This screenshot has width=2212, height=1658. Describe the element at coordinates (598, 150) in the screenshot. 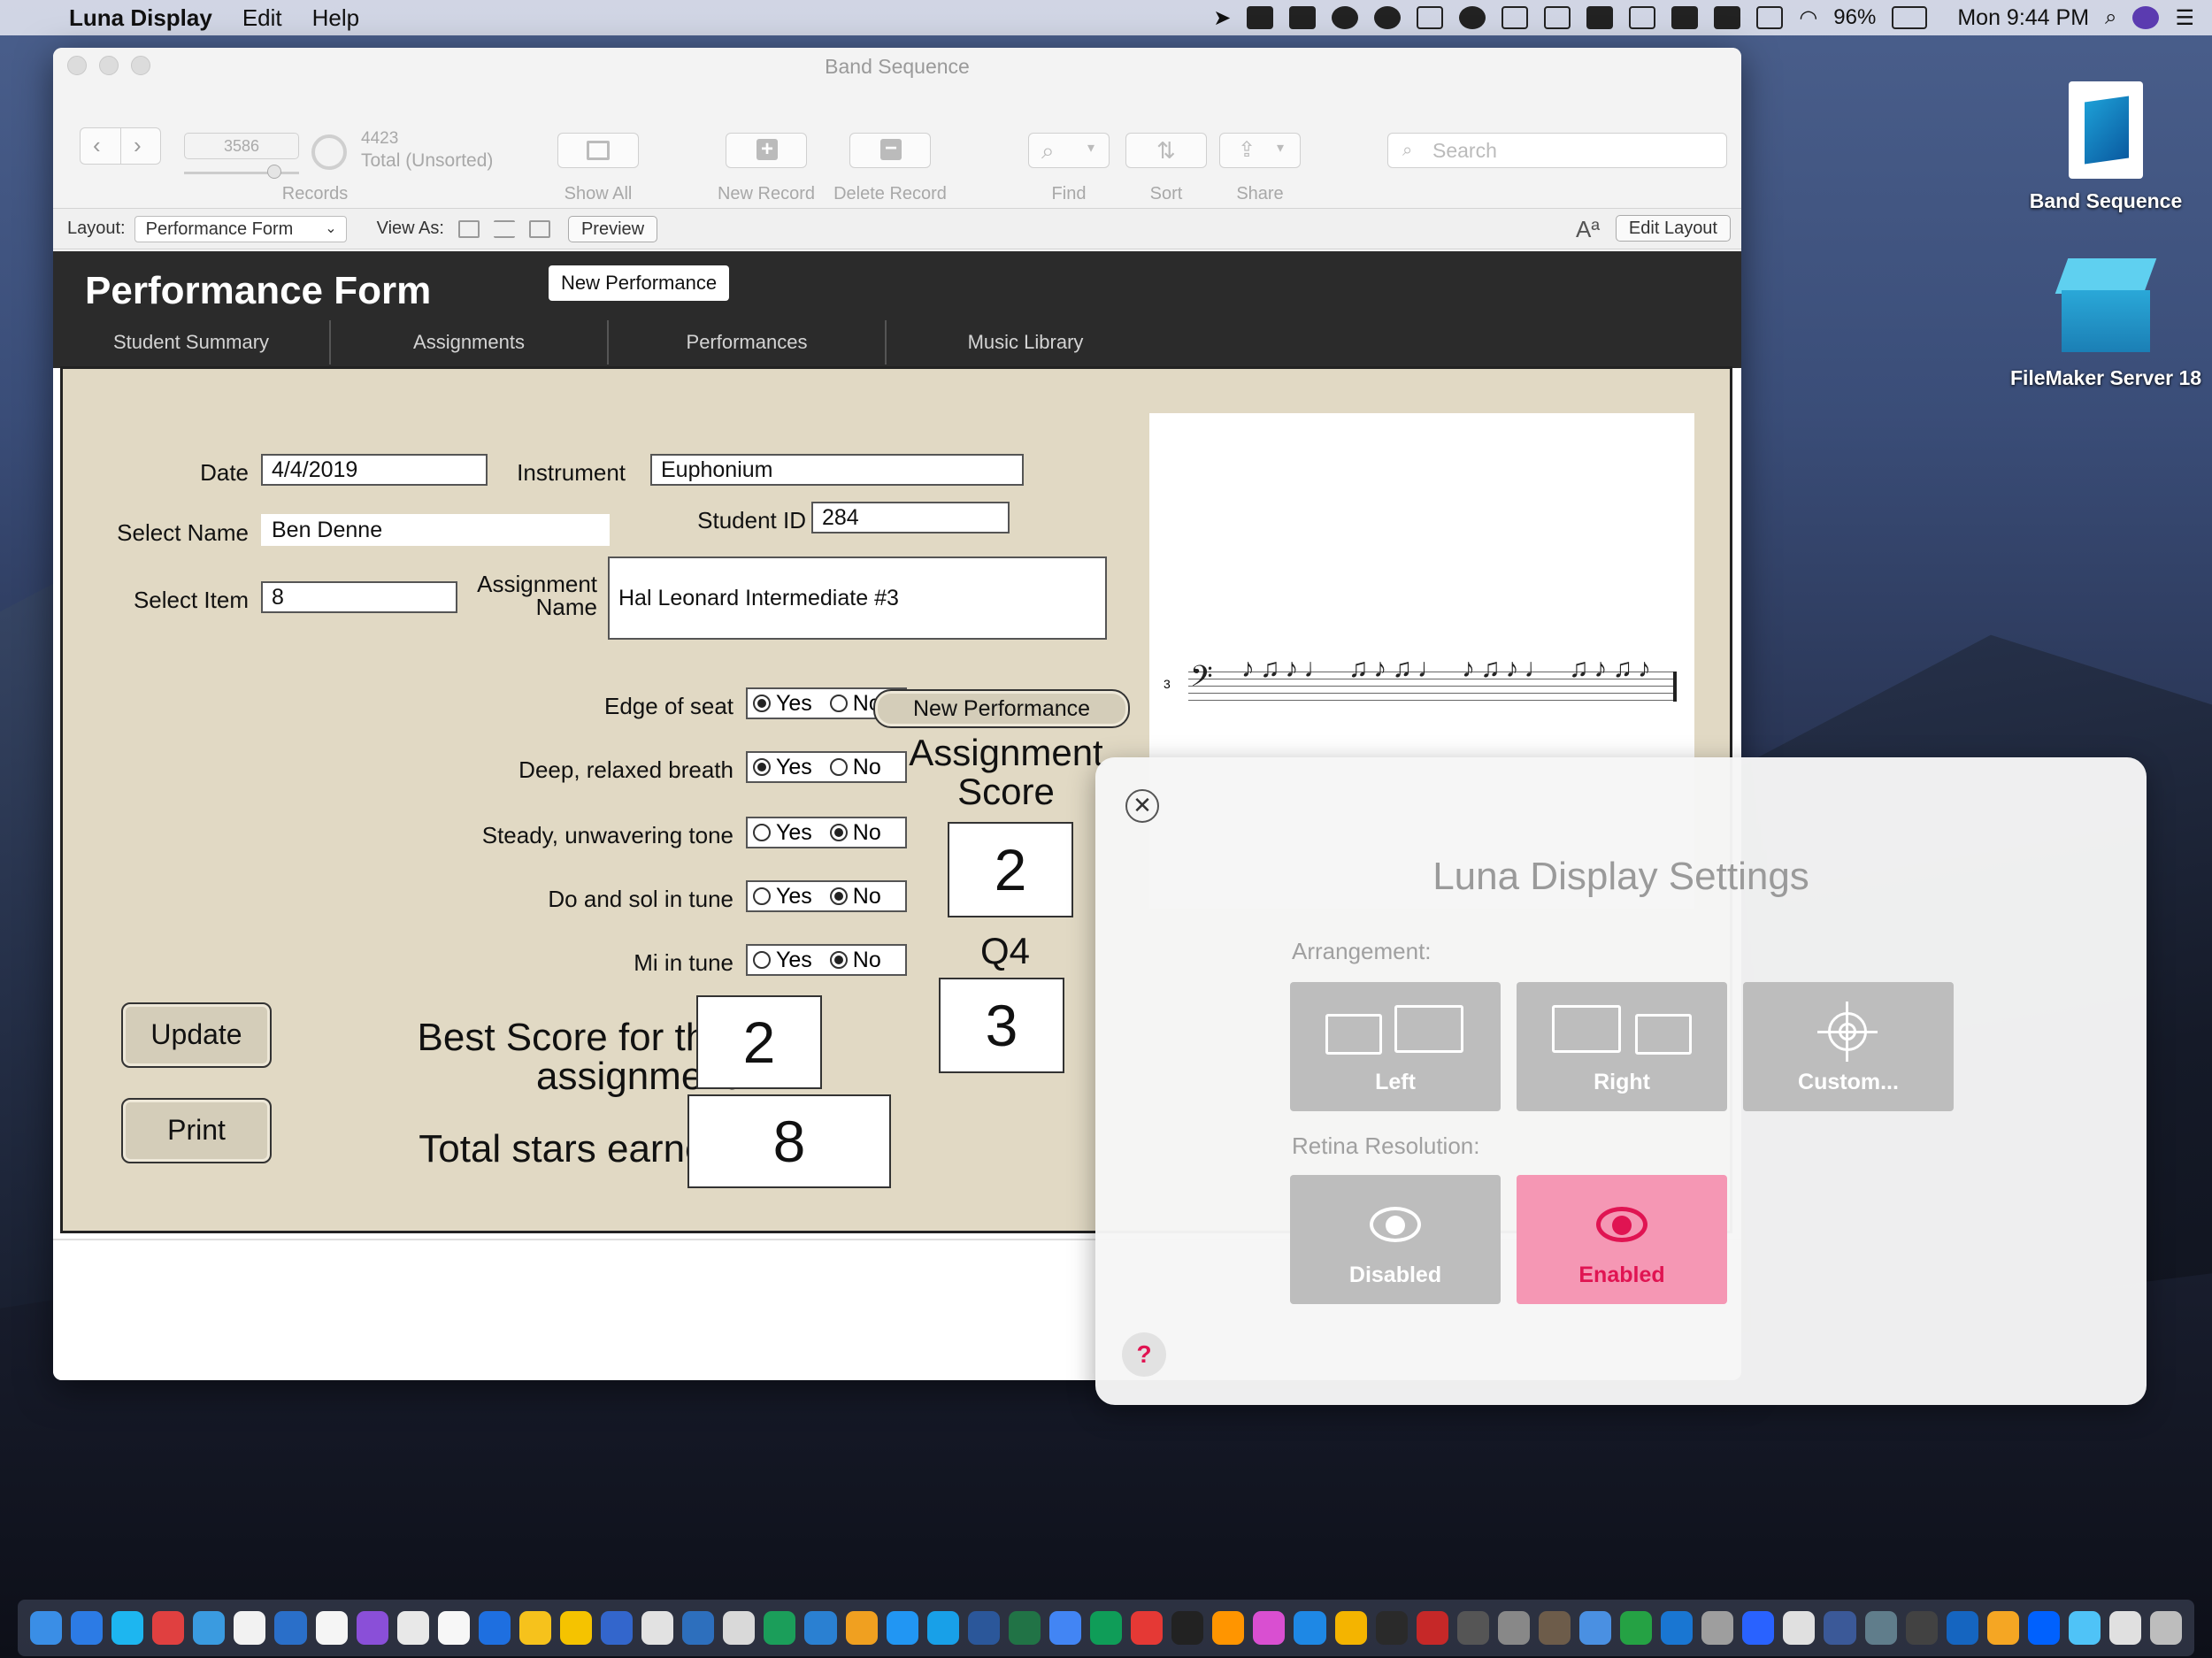

I see `show-all-button` at that location.